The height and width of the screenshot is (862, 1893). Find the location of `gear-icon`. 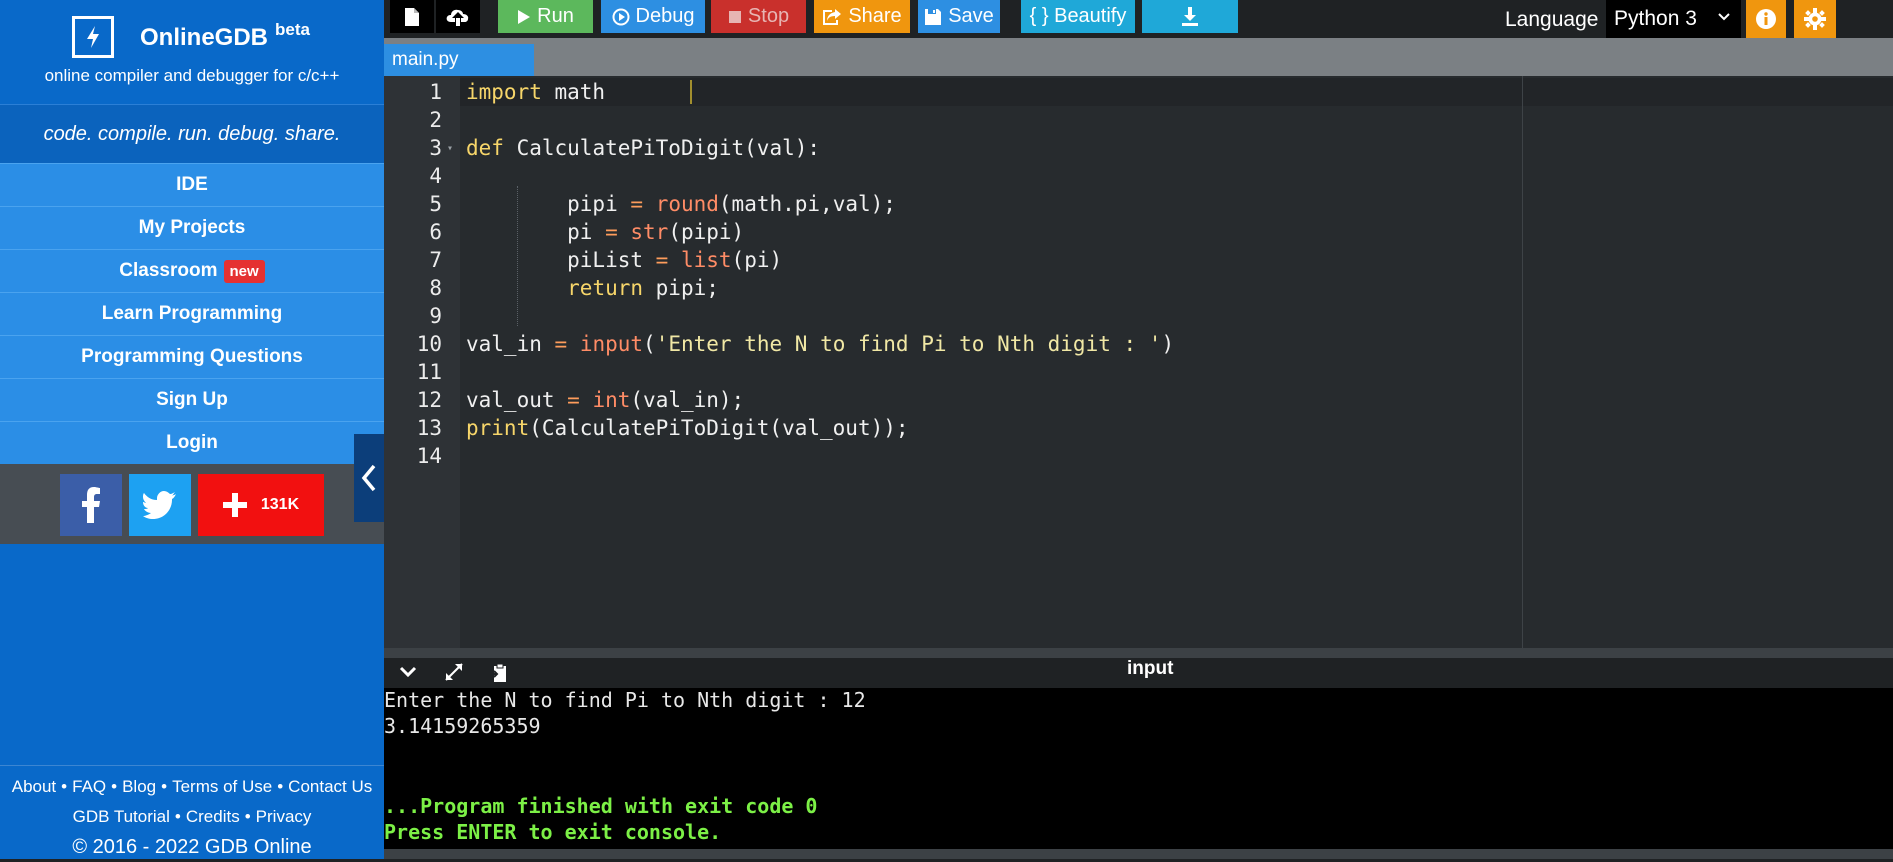

gear-icon is located at coordinates (1815, 19).